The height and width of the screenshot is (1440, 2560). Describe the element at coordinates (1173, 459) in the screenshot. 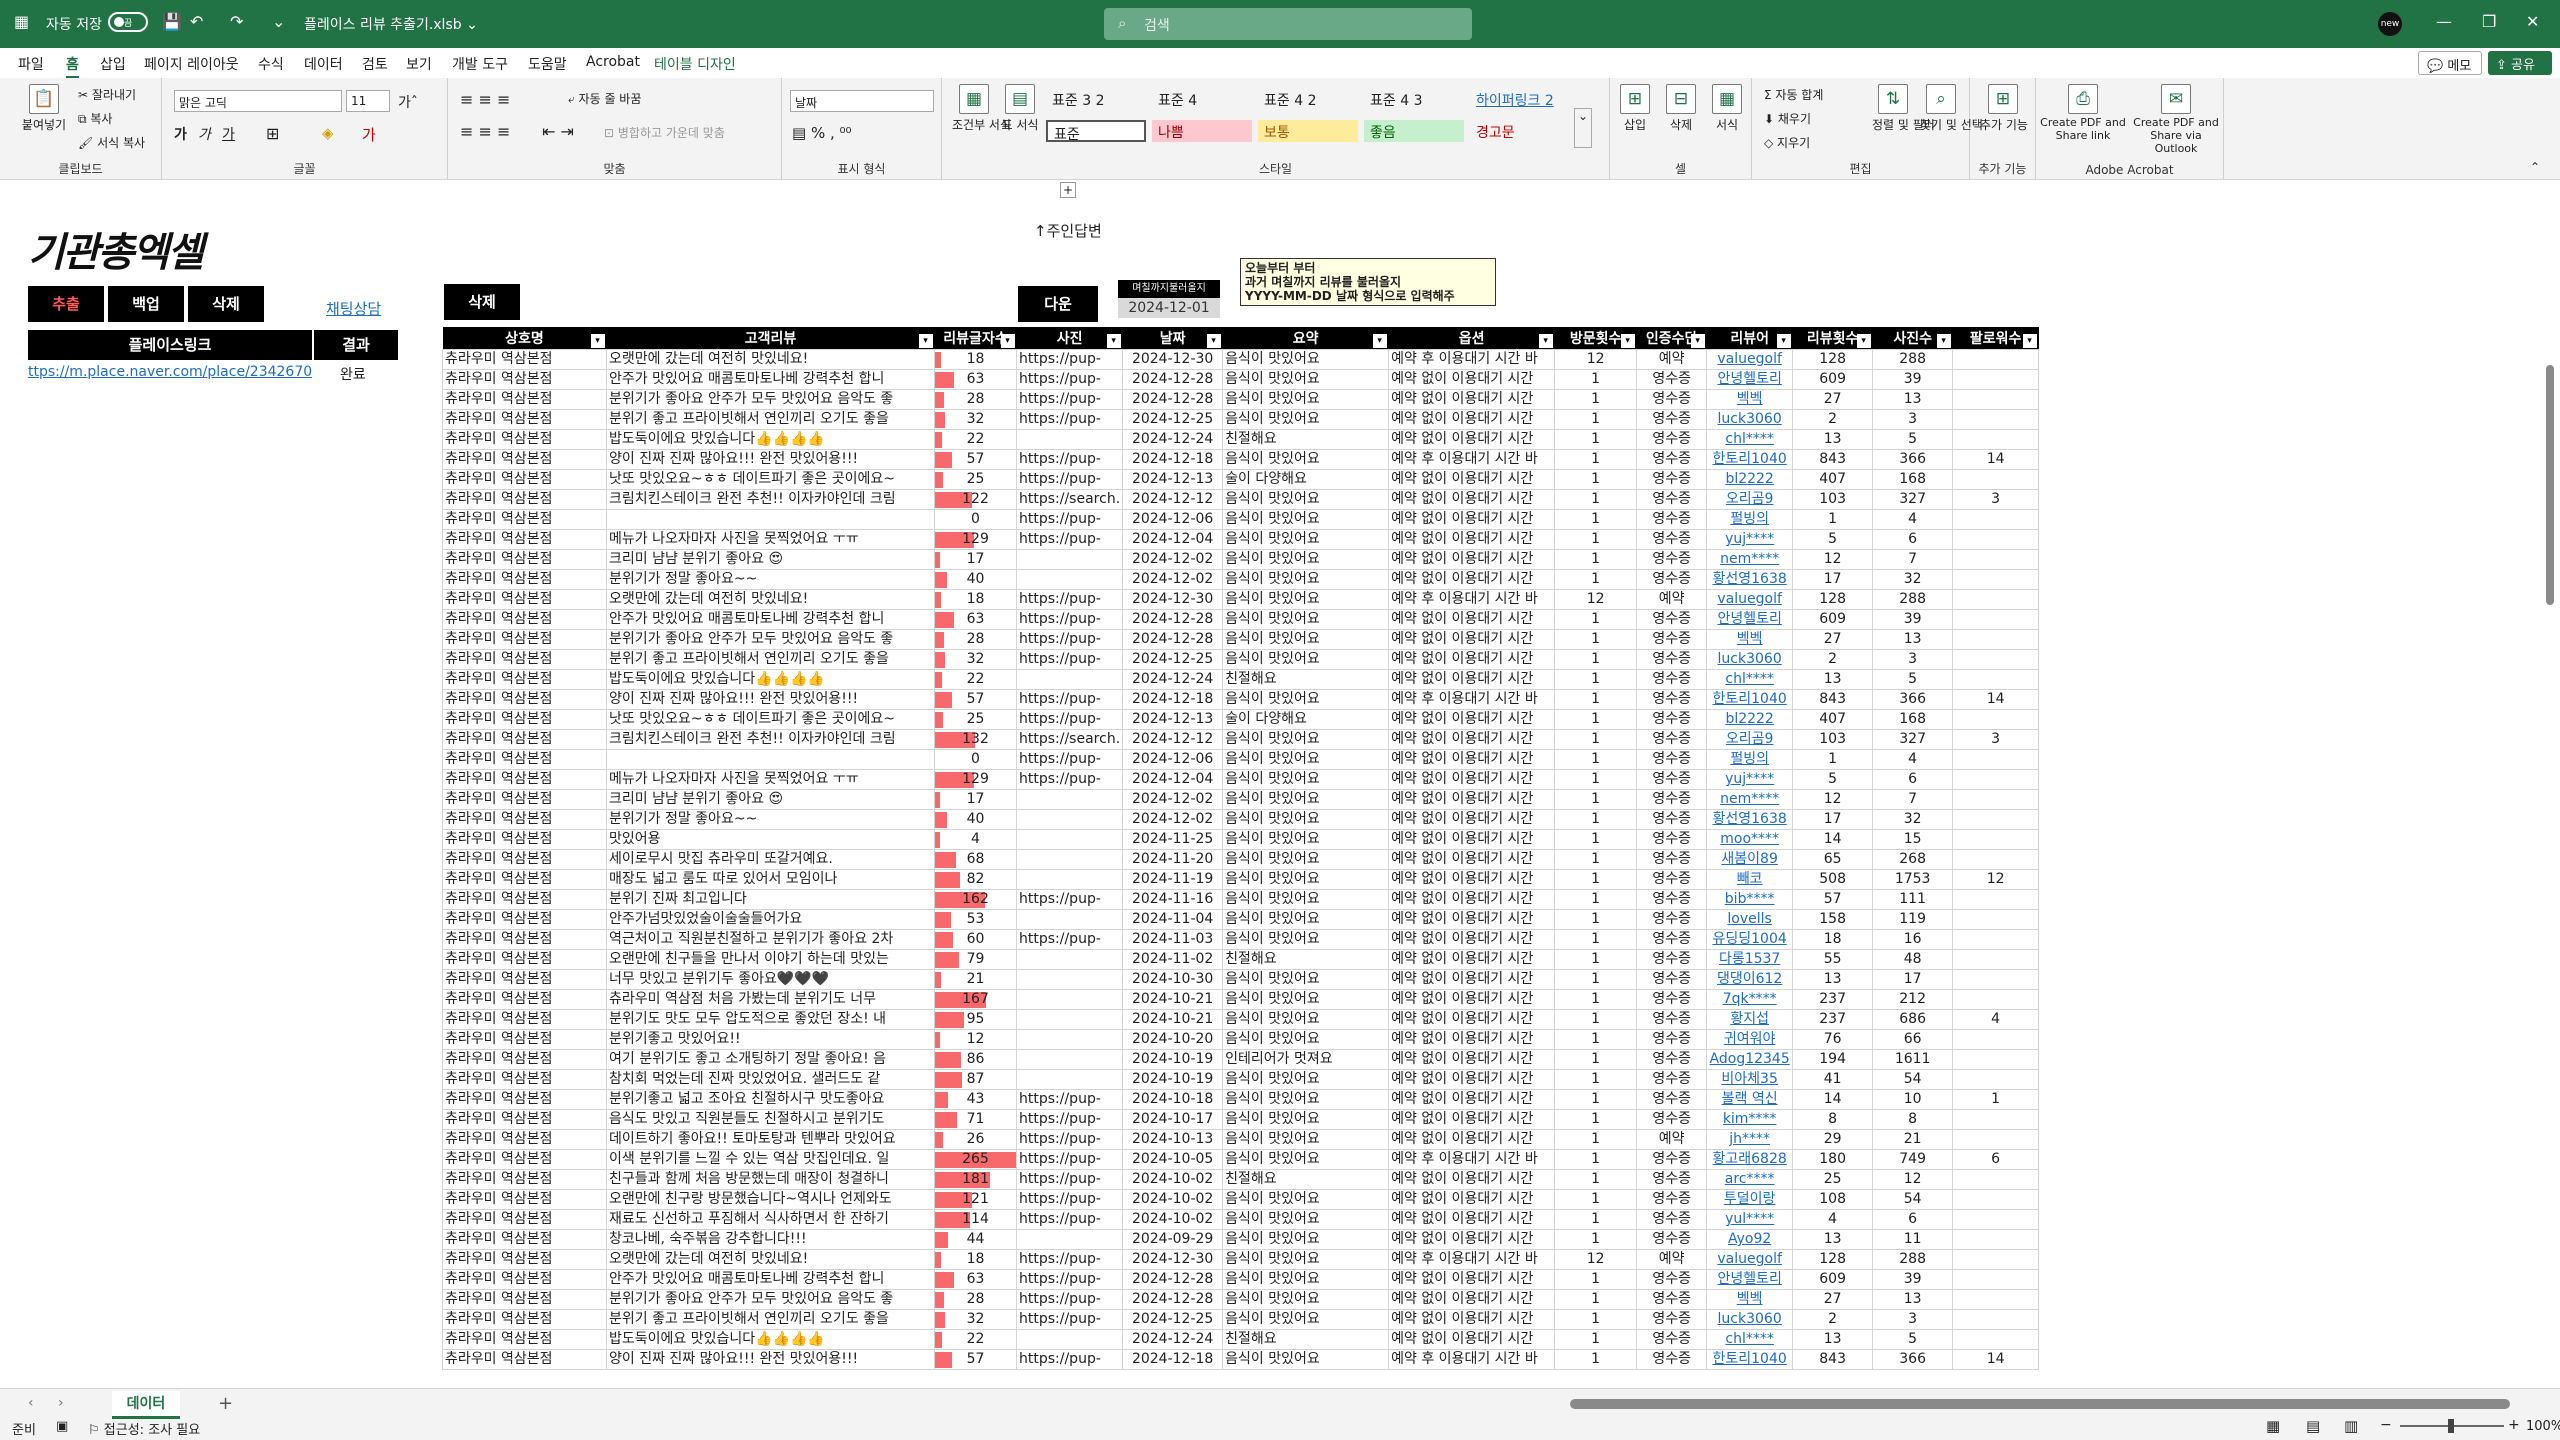

I see `table-cell: 2024-12-18` at that location.